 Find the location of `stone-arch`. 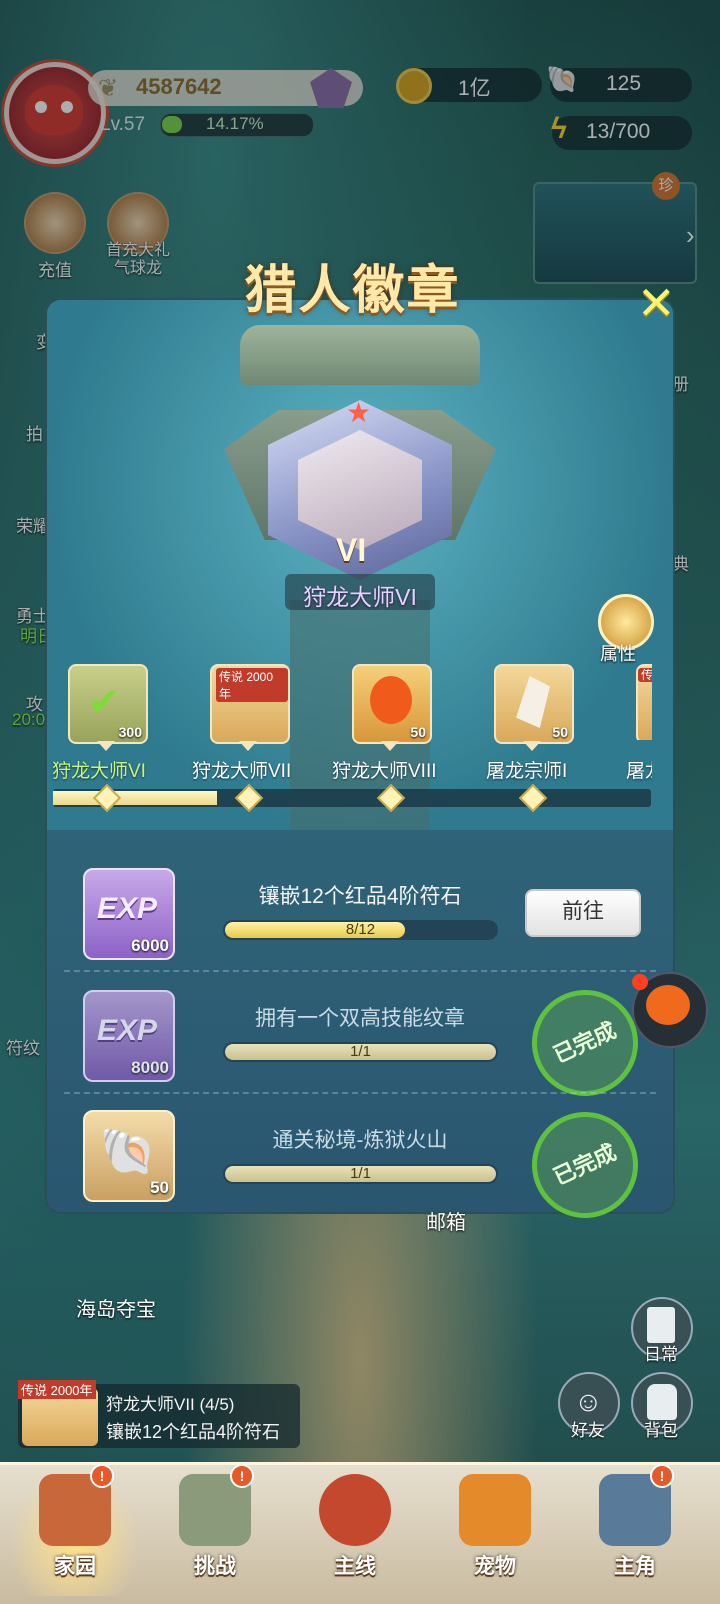

stone-arch is located at coordinates (360, 355).